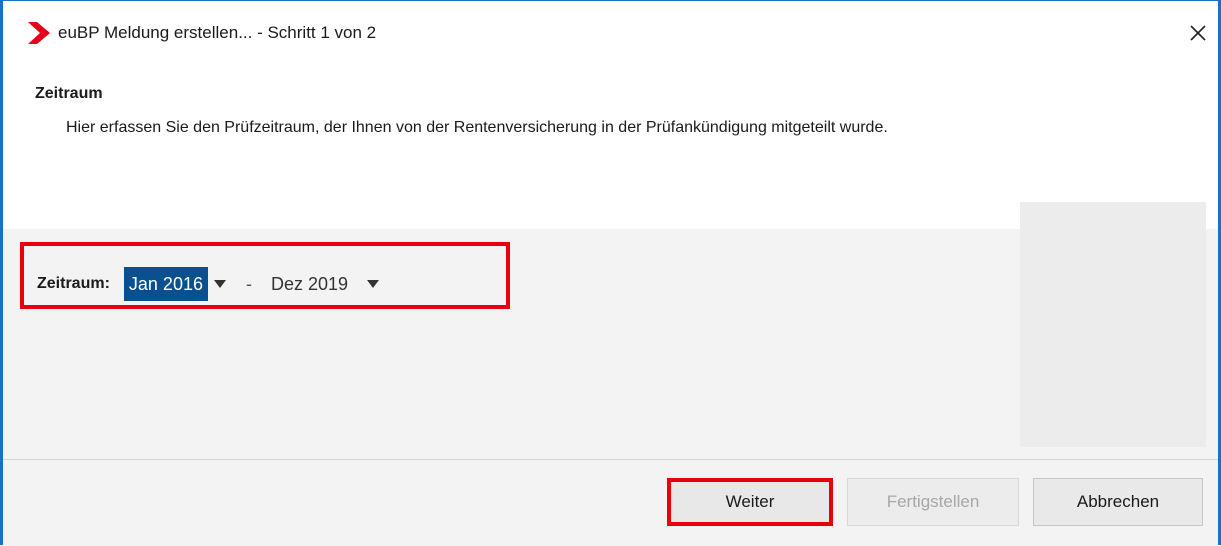  I want to click on period-label: Zeitraum:, so click(73, 283).